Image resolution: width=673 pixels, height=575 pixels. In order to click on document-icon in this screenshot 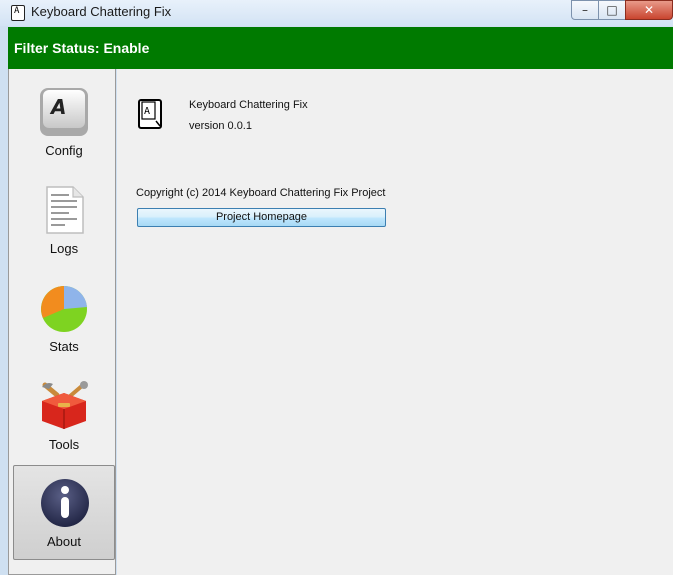, I will do `click(65, 210)`.